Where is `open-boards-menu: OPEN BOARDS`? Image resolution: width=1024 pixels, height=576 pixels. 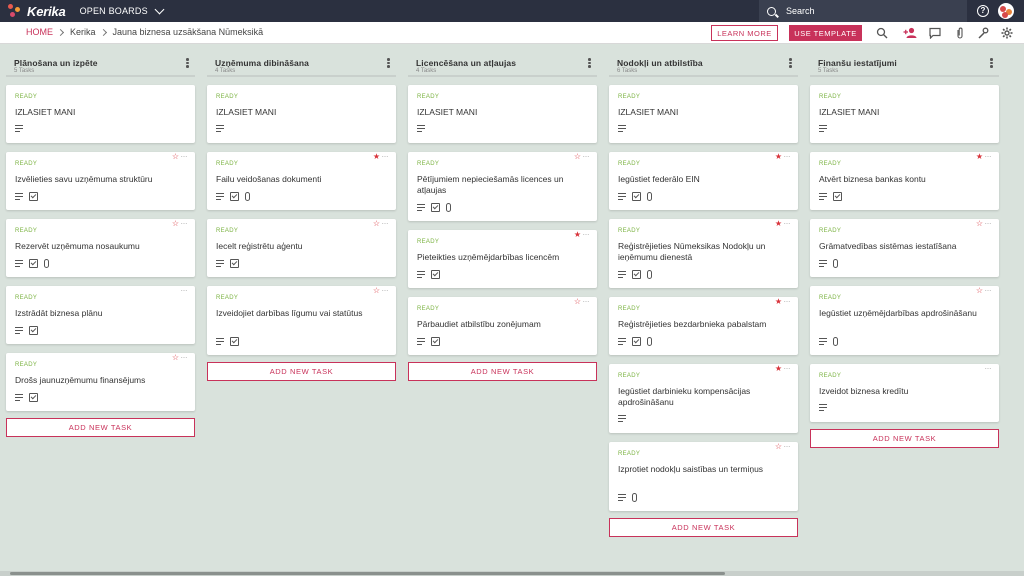
open-boards-menu: OPEN BOARDS is located at coordinates (122, 10).